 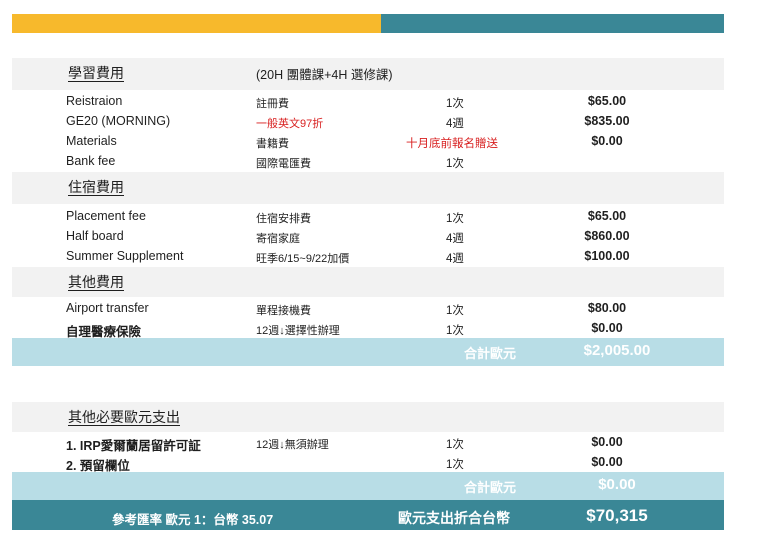 I want to click on item-name: Half board, so click(x=95, y=236).